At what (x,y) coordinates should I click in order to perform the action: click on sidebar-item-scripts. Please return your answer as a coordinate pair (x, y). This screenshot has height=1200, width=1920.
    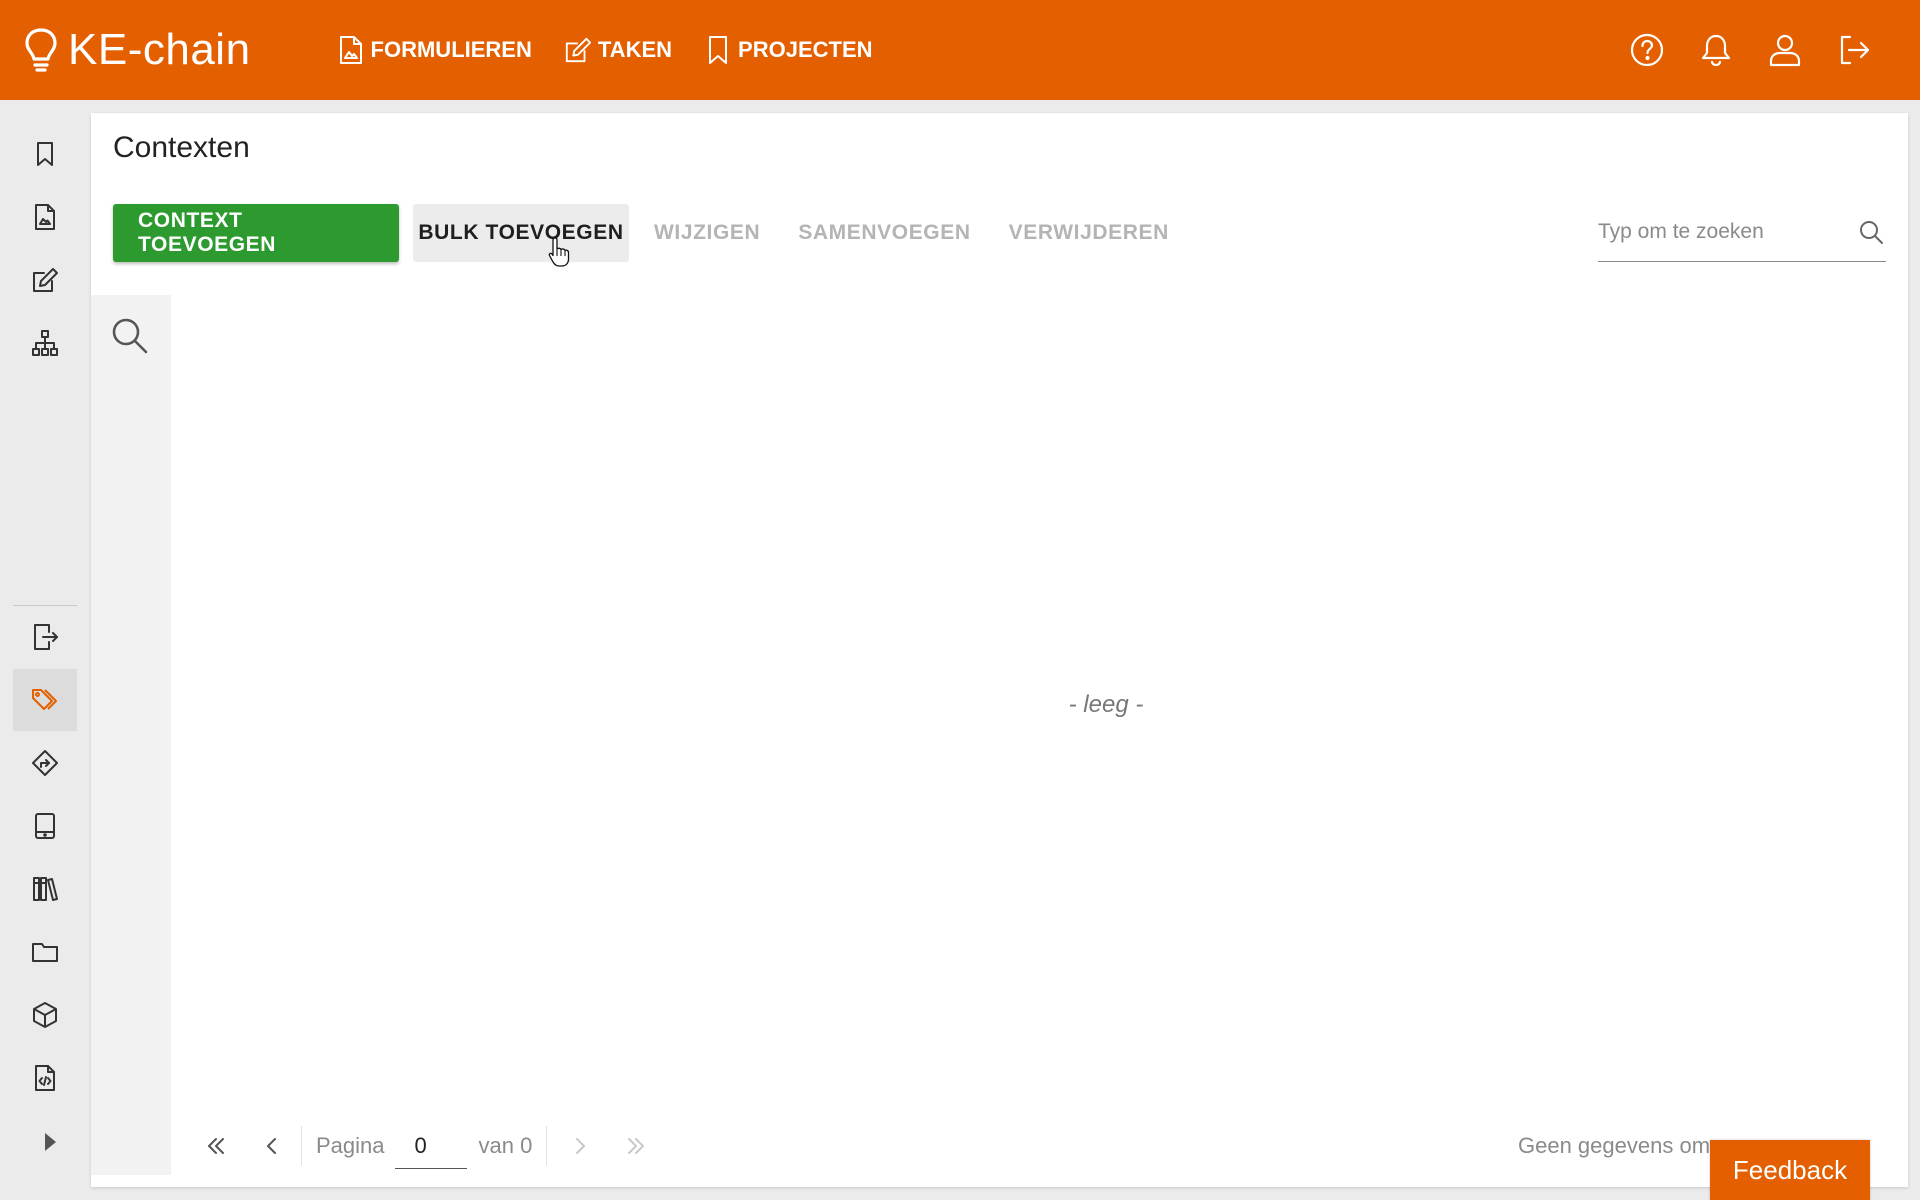
    Looking at the image, I should click on (45, 1078).